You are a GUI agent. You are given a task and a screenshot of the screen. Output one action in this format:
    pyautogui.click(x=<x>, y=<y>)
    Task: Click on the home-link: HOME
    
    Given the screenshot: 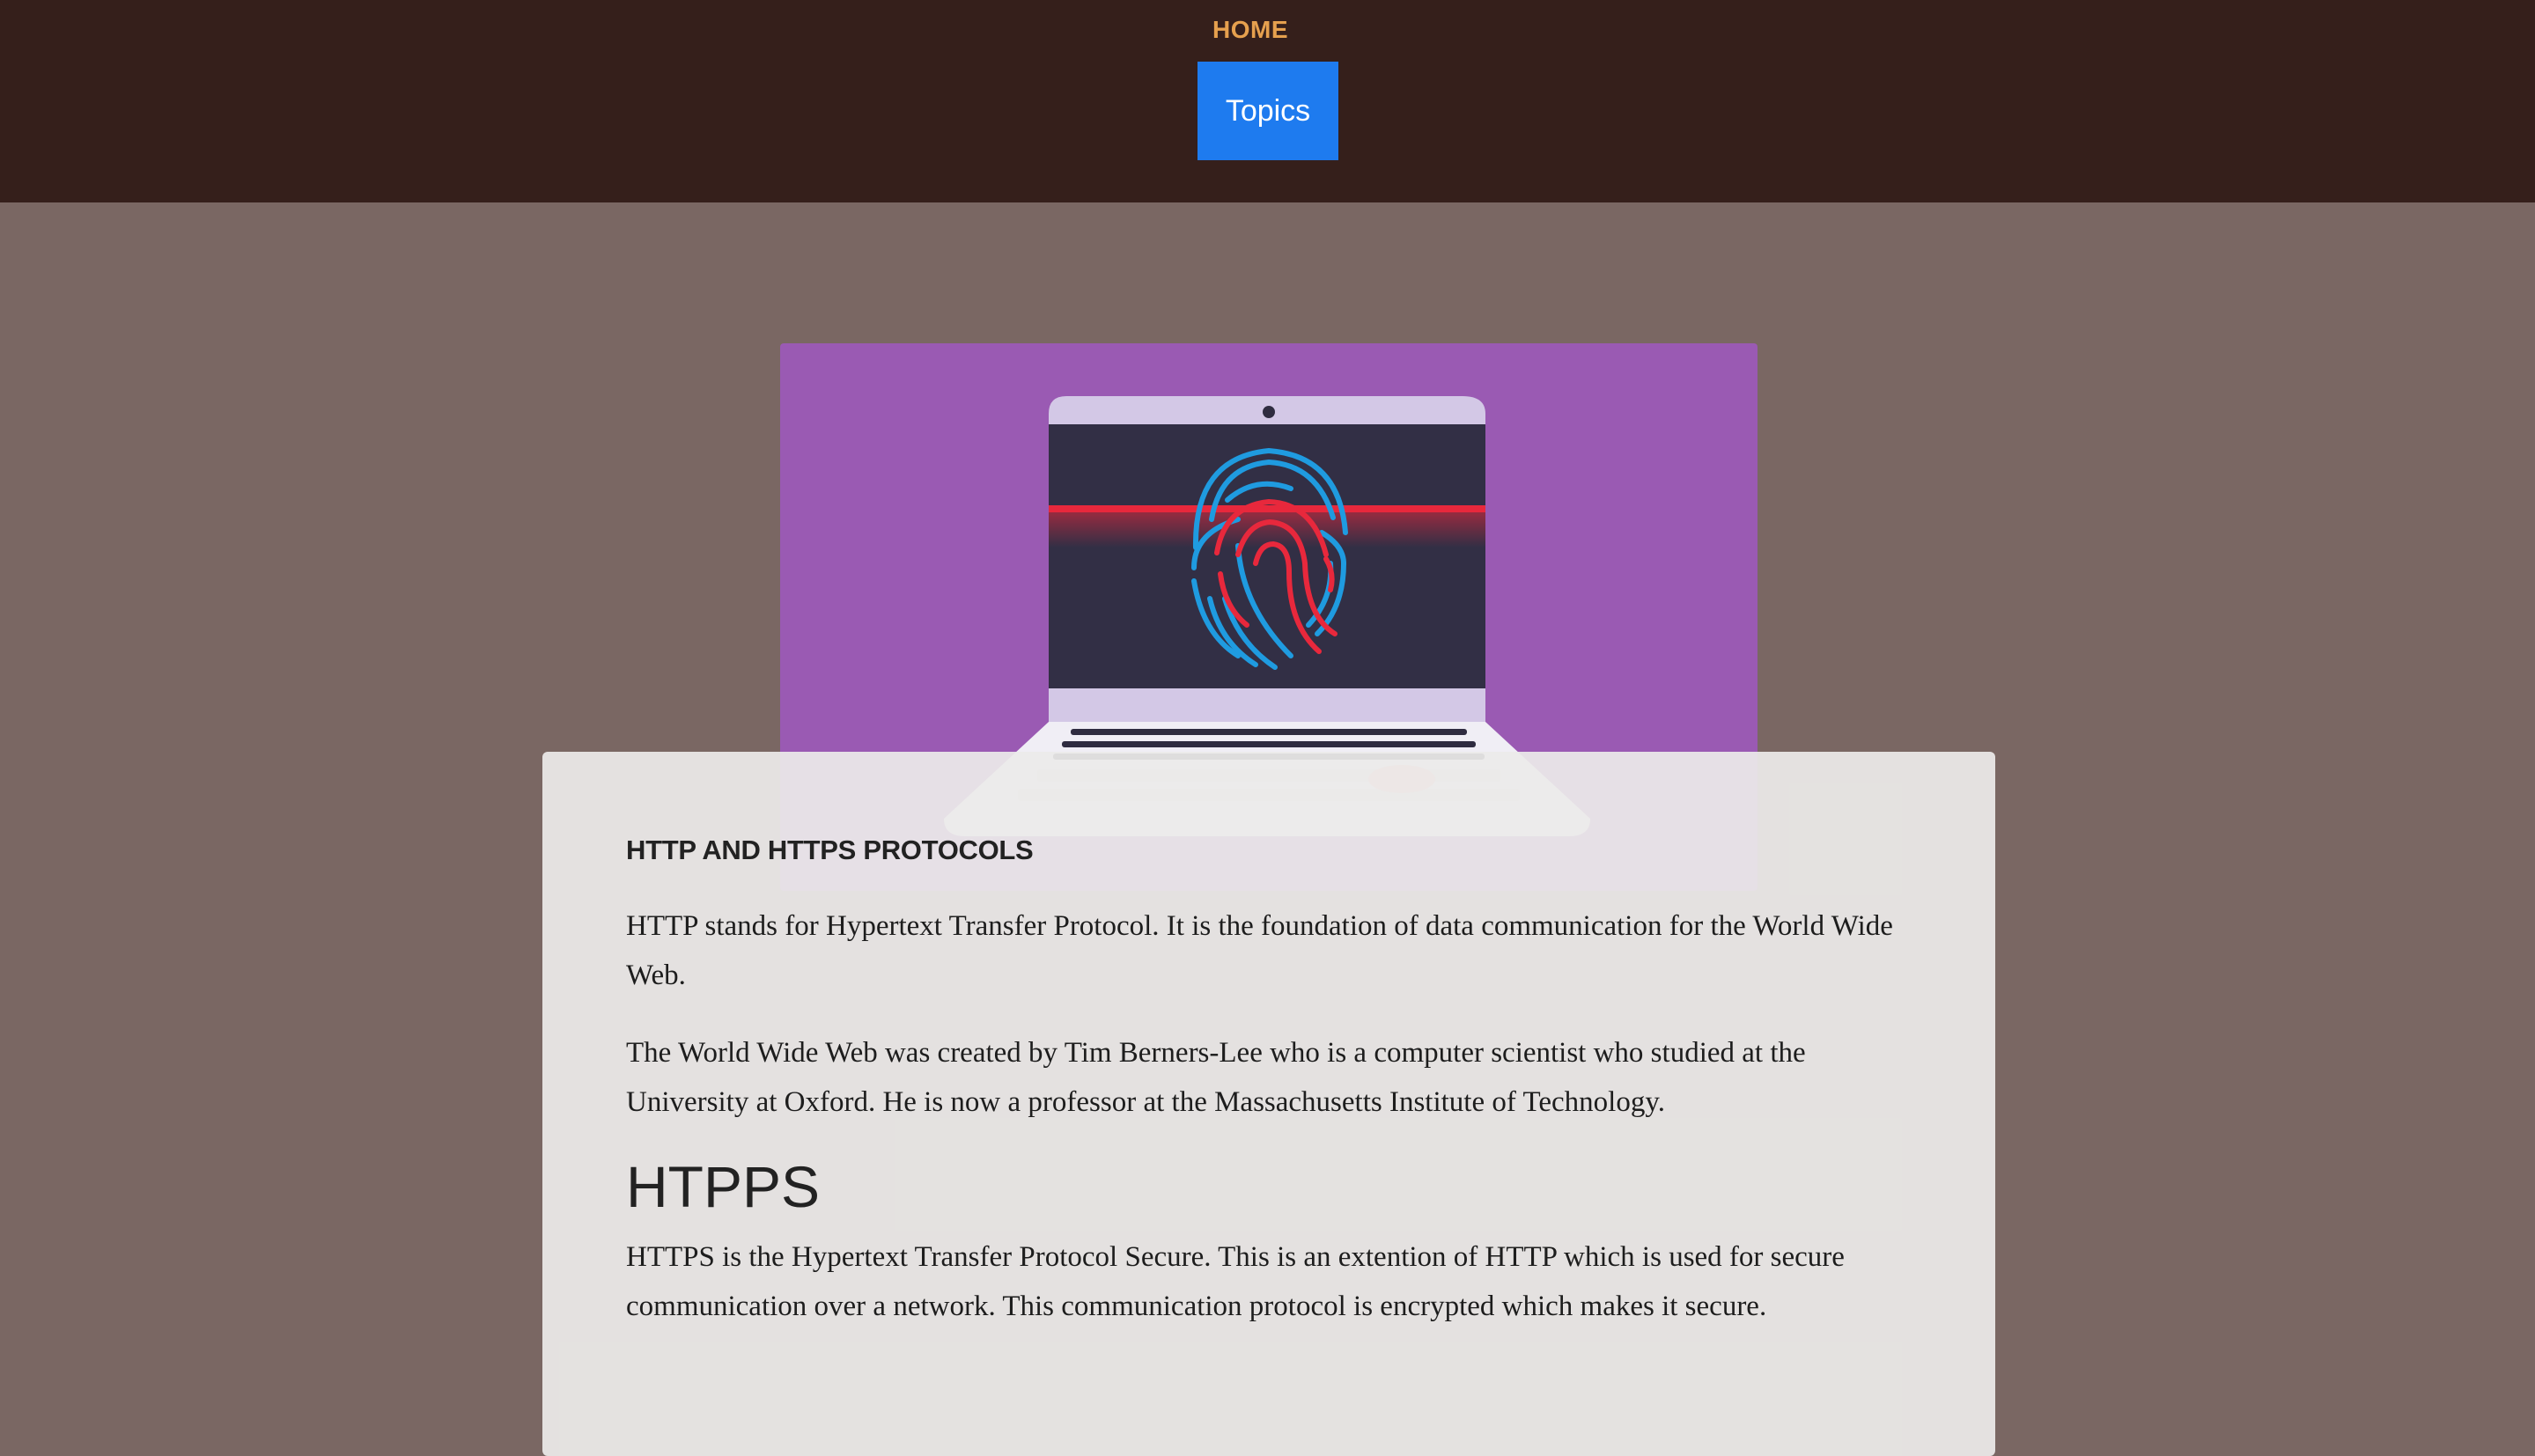 What is the action you would take?
    pyautogui.click(x=1250, y=30)
    